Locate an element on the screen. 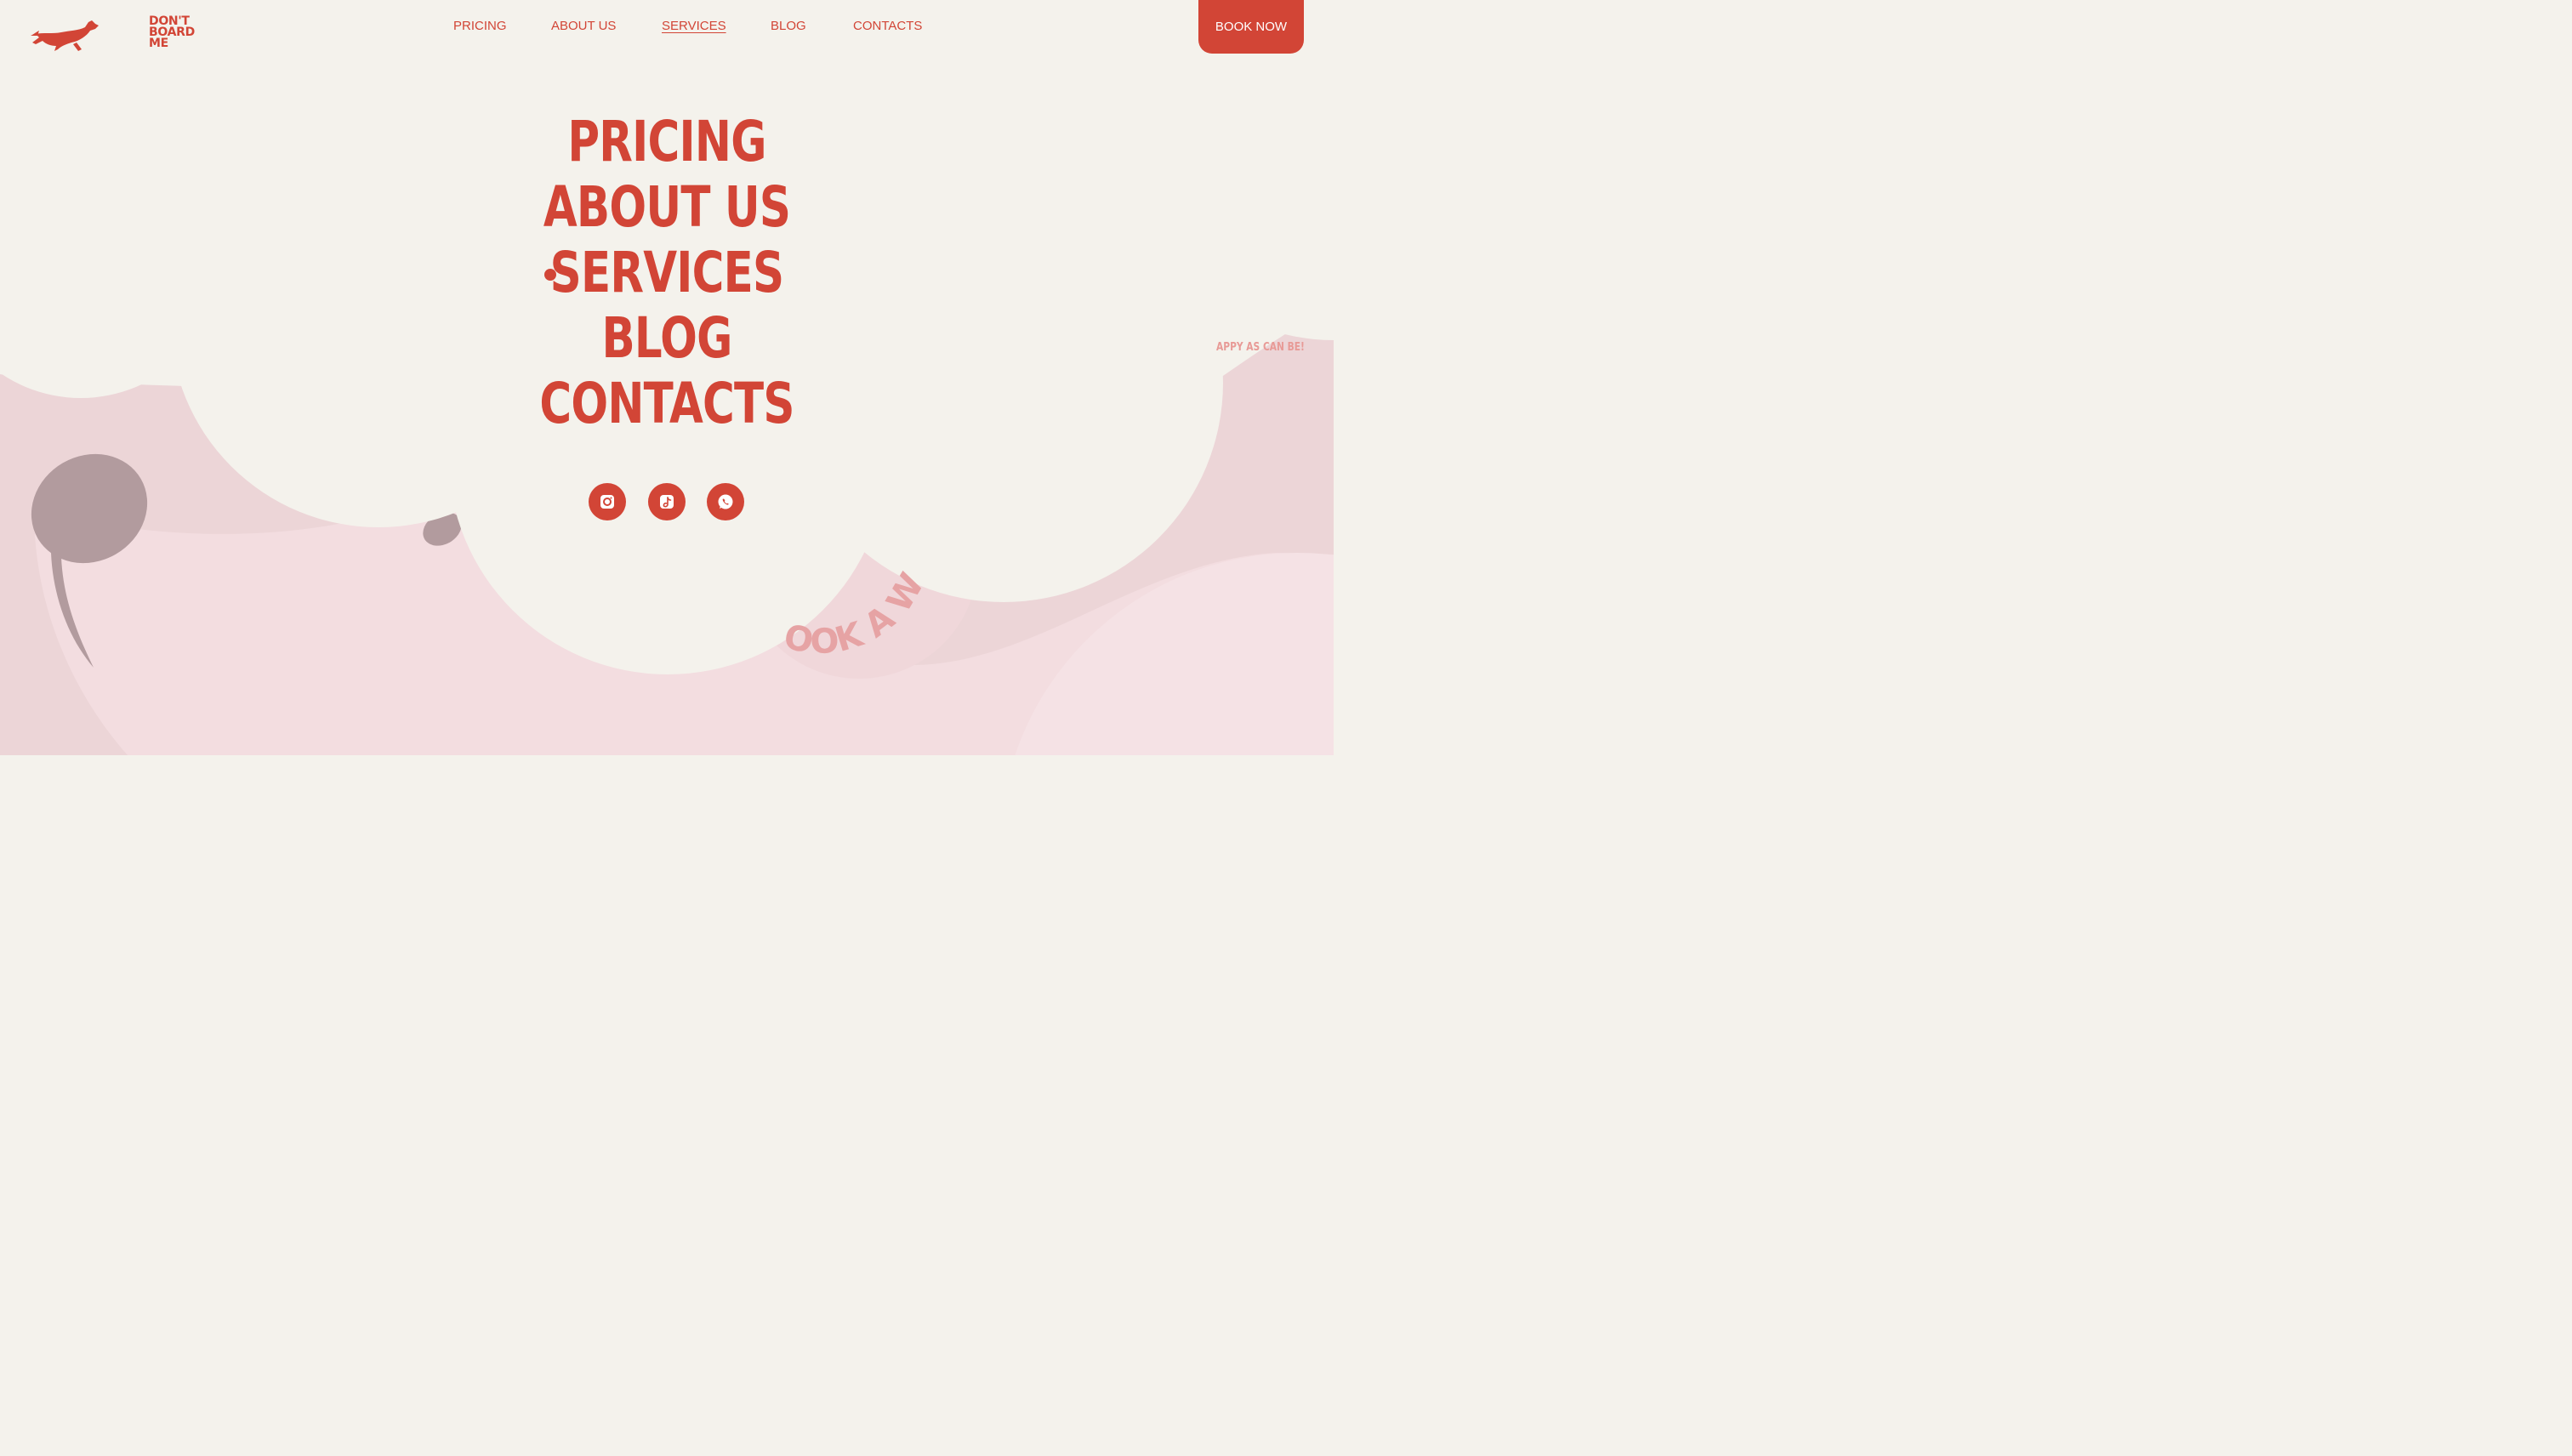 This screenshot has width=2572, height=1456. nav-link-blog: BLOG is located at coordinates (789, 26).